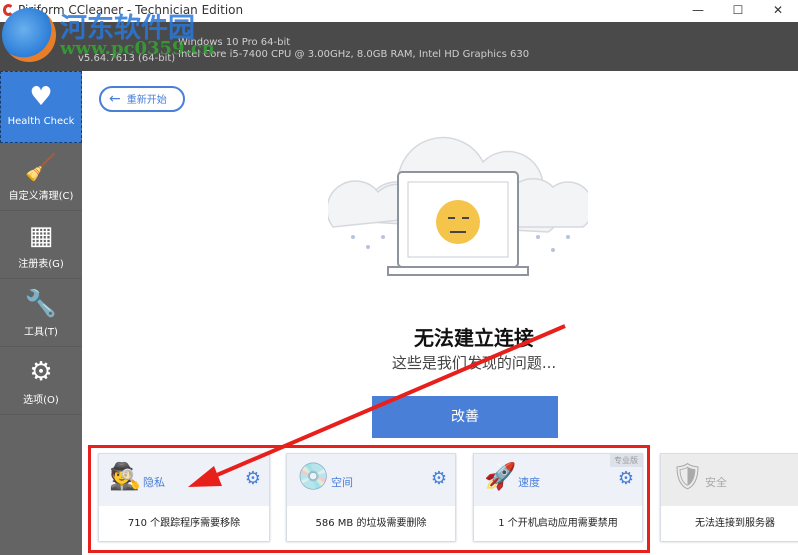 The height and width of the screenshot is (555, 798). What do you see at coordinates (41, 400) in the screenshot?
I see `sidebar-item-label: 选项(O)` at bounding box center [41, 400].